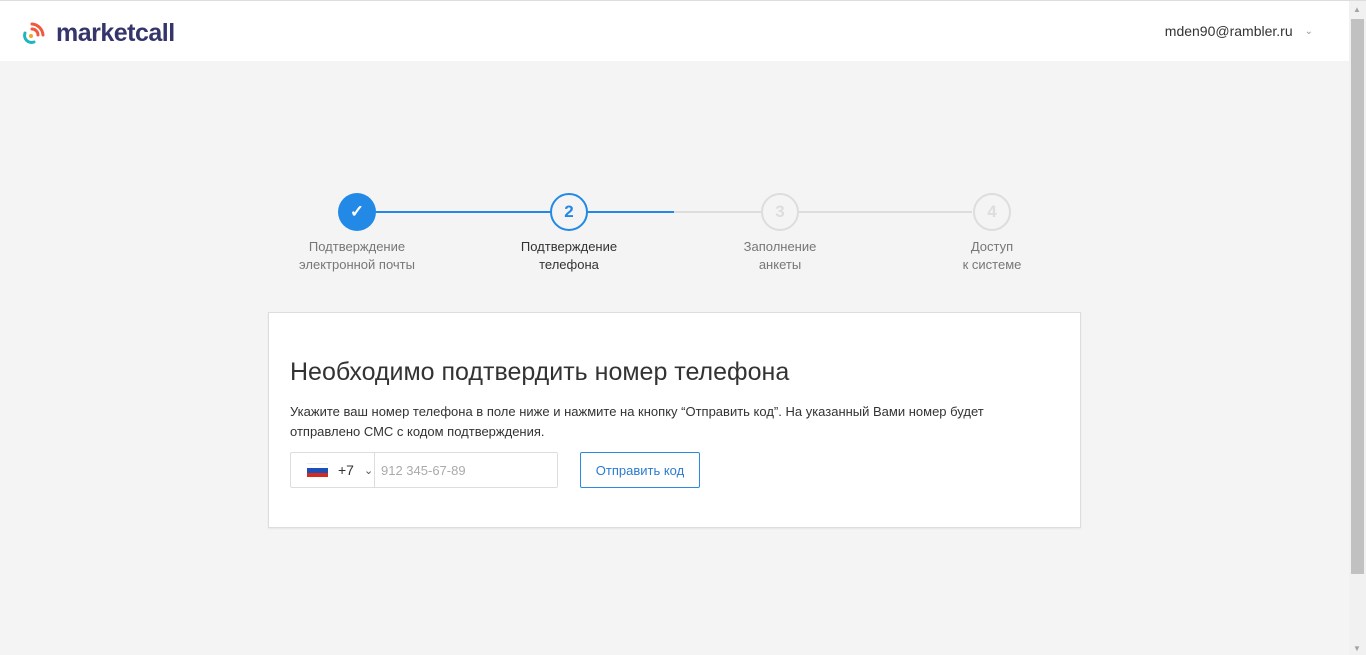 The image size is (1366, 655). I want to click on country-code: +7, so click(346, 470).